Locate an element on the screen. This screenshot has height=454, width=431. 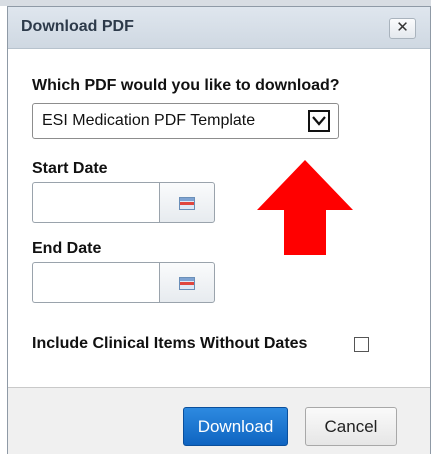
start-date-input is located at coordinates (96, 202).